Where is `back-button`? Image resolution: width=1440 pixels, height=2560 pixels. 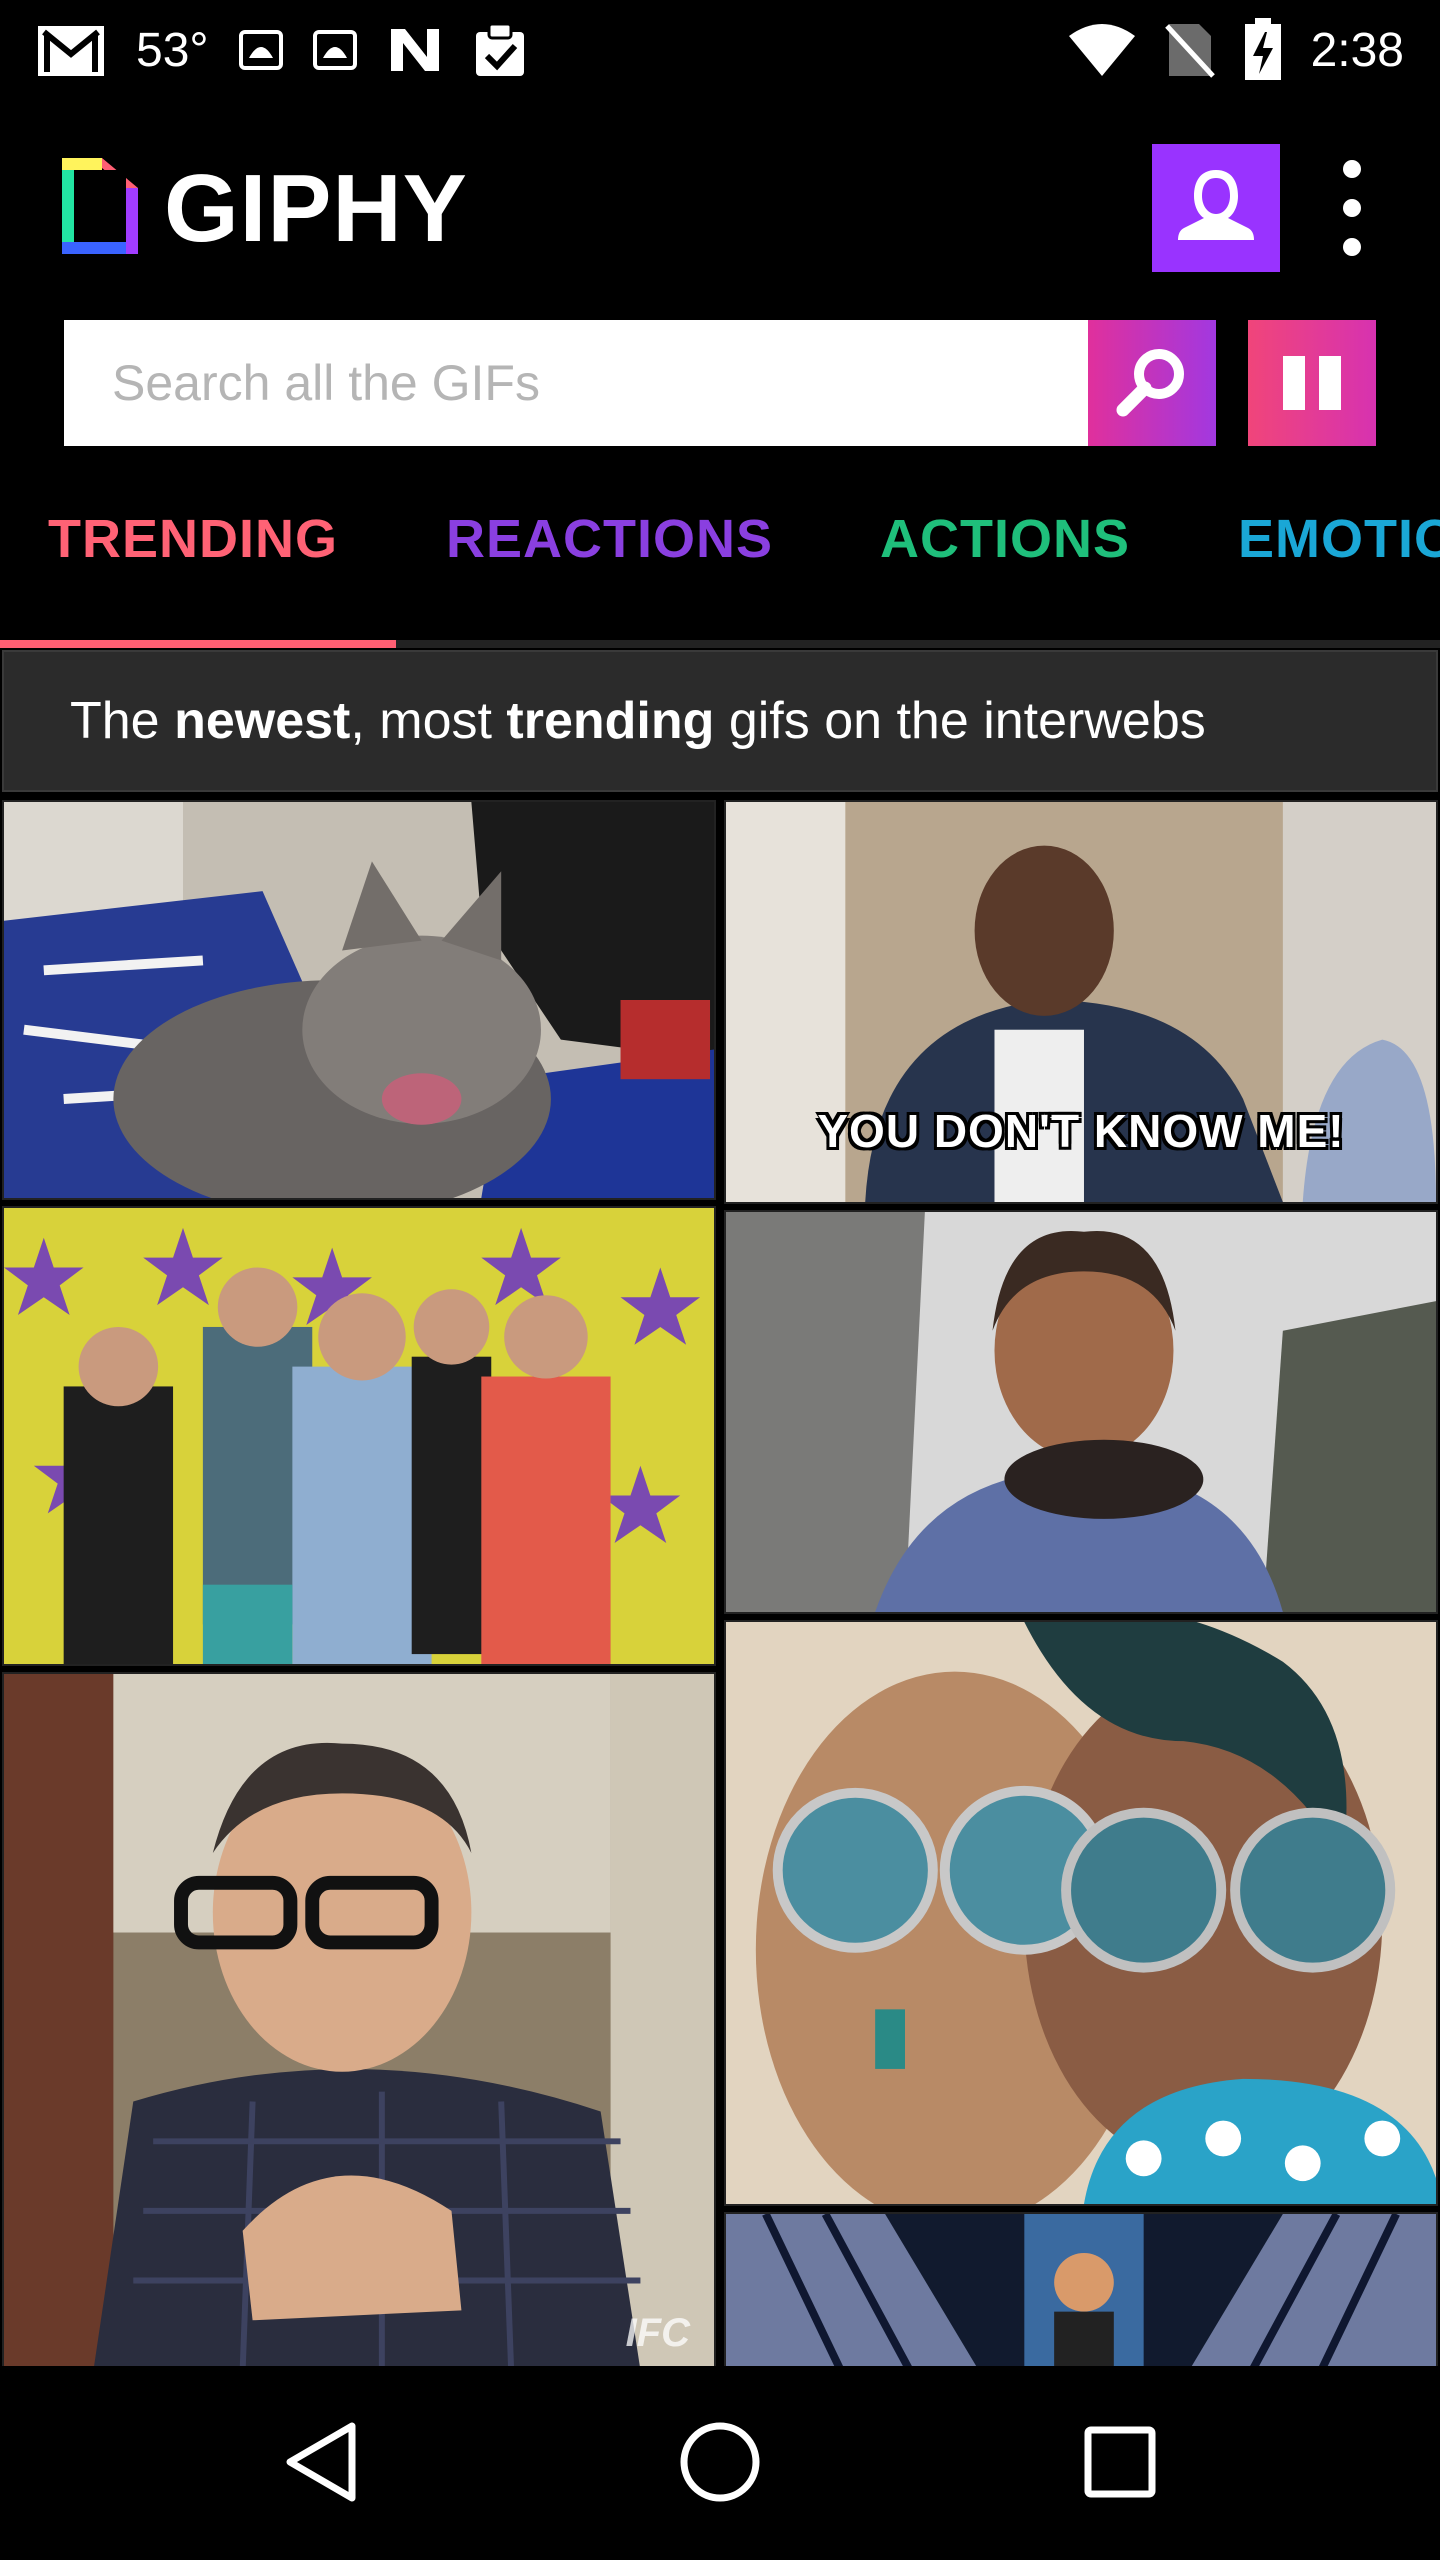 back-button is located at coordinates (322, 2464).